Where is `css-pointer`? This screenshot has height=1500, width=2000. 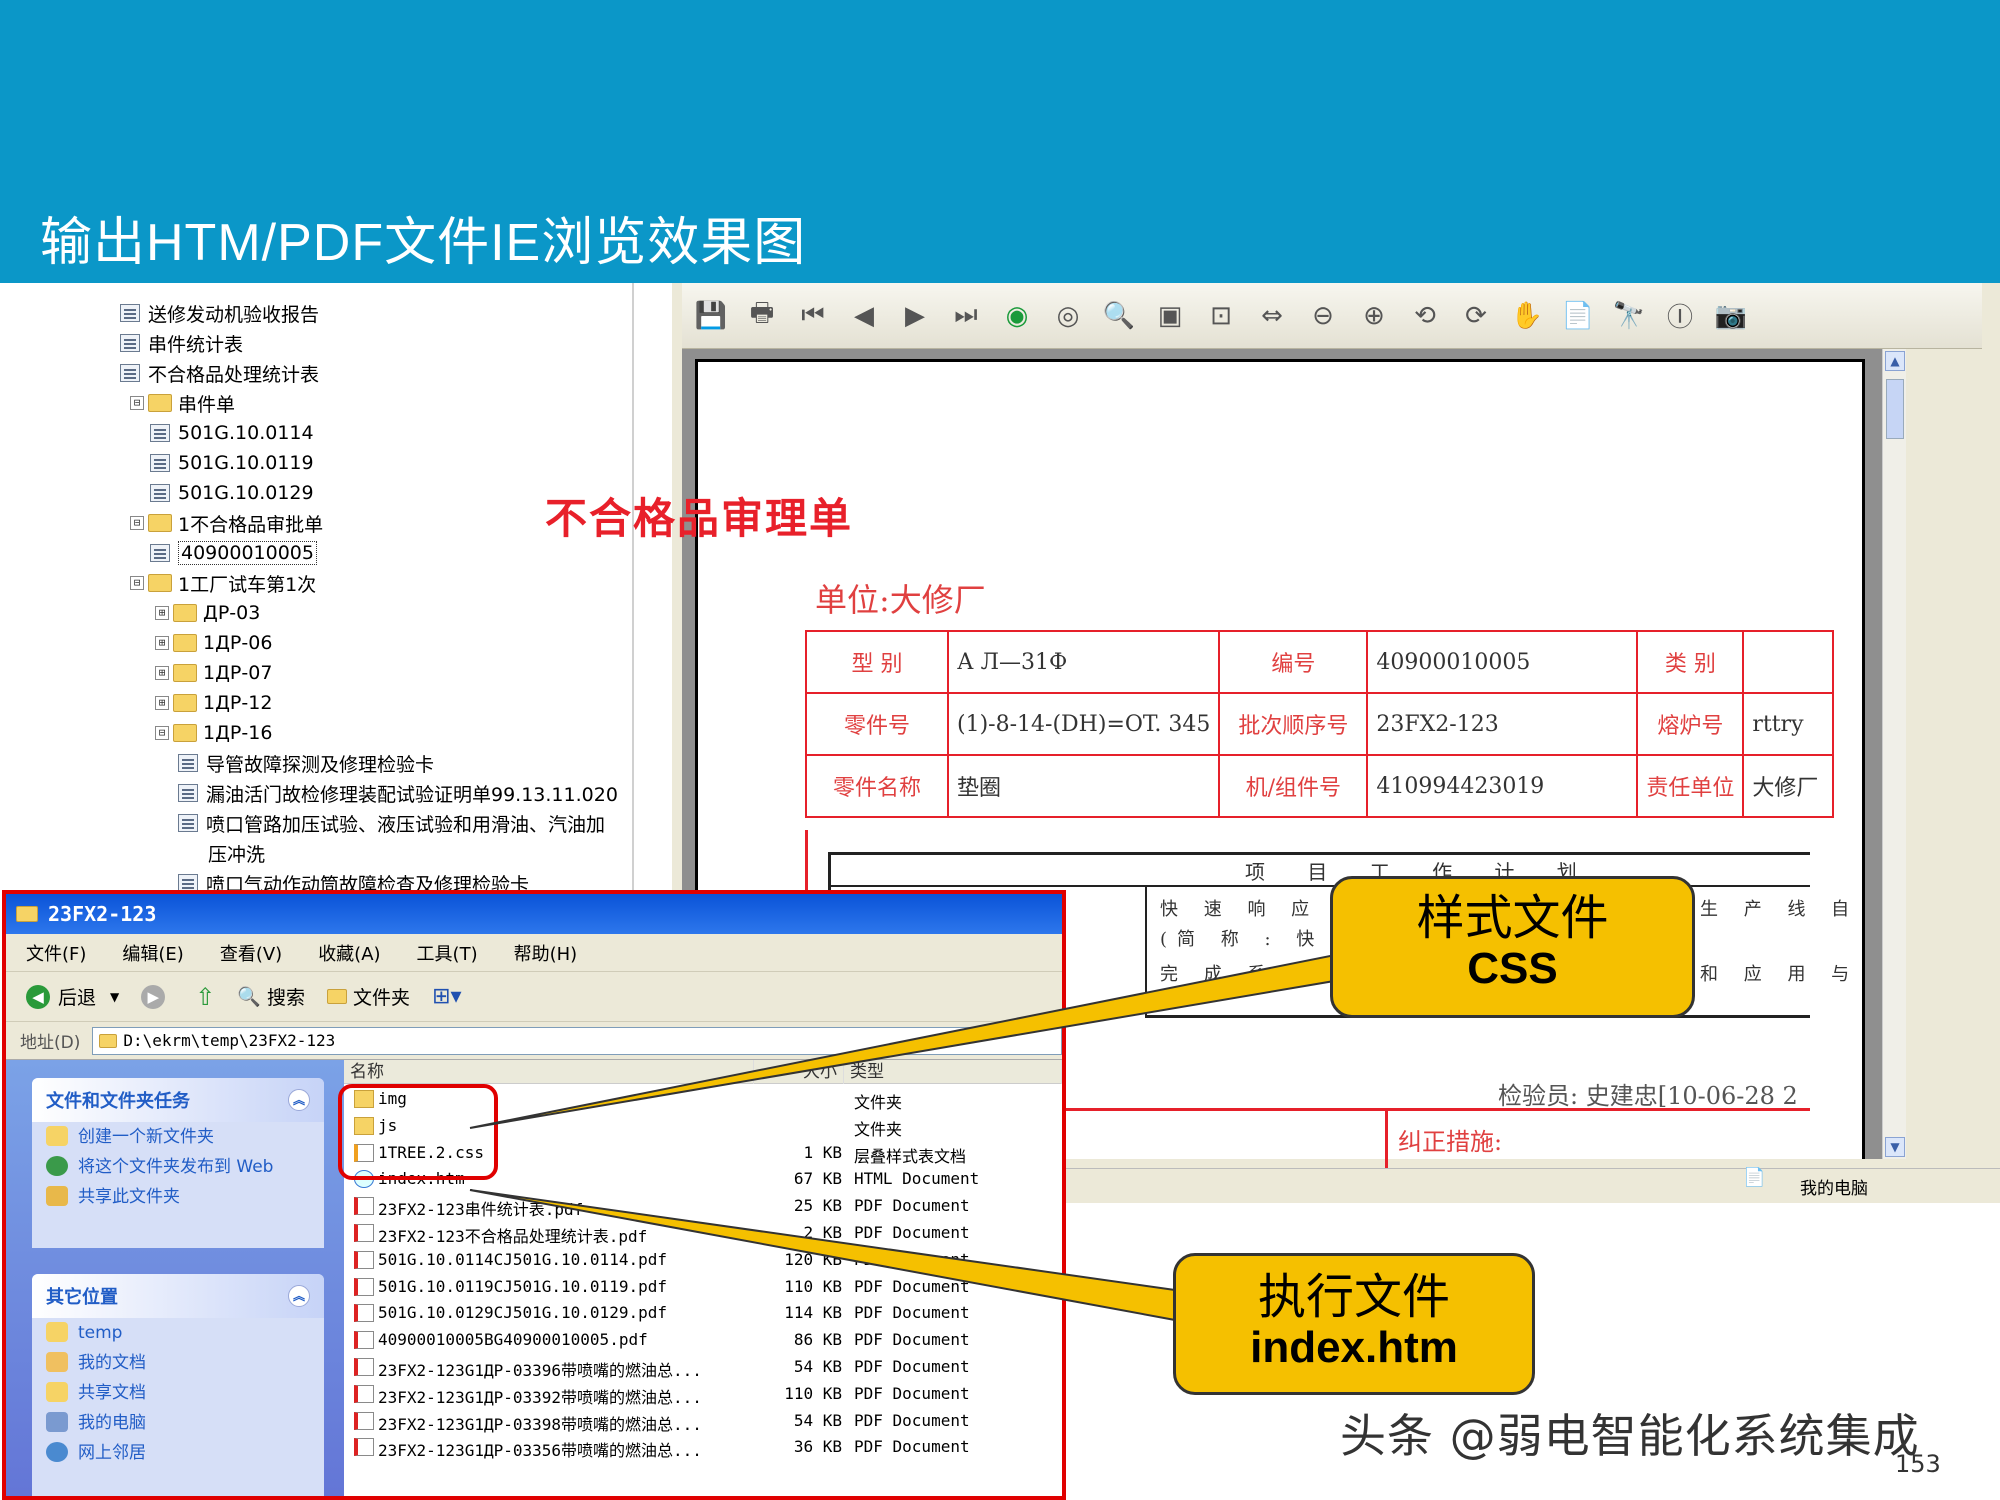 css-pointer is located at coordinates (905, 1041).